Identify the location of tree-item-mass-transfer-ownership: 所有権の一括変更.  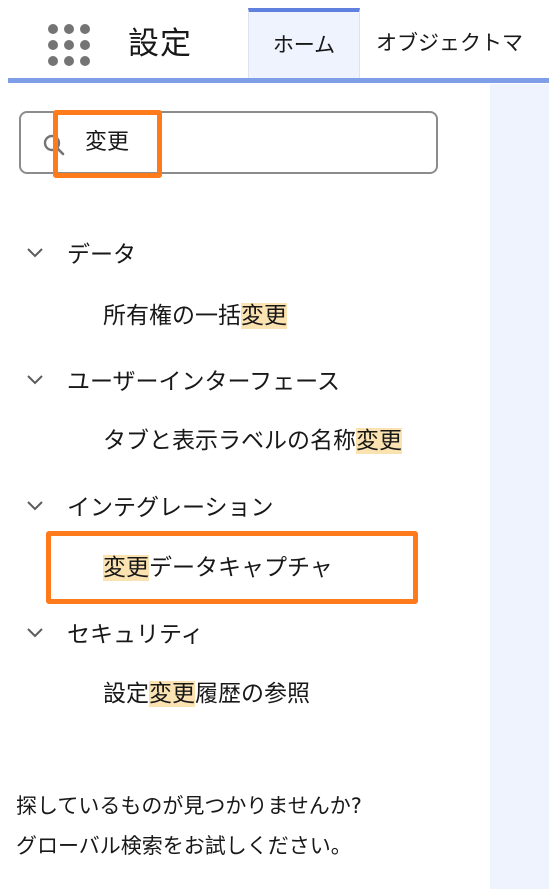
(195, 316).